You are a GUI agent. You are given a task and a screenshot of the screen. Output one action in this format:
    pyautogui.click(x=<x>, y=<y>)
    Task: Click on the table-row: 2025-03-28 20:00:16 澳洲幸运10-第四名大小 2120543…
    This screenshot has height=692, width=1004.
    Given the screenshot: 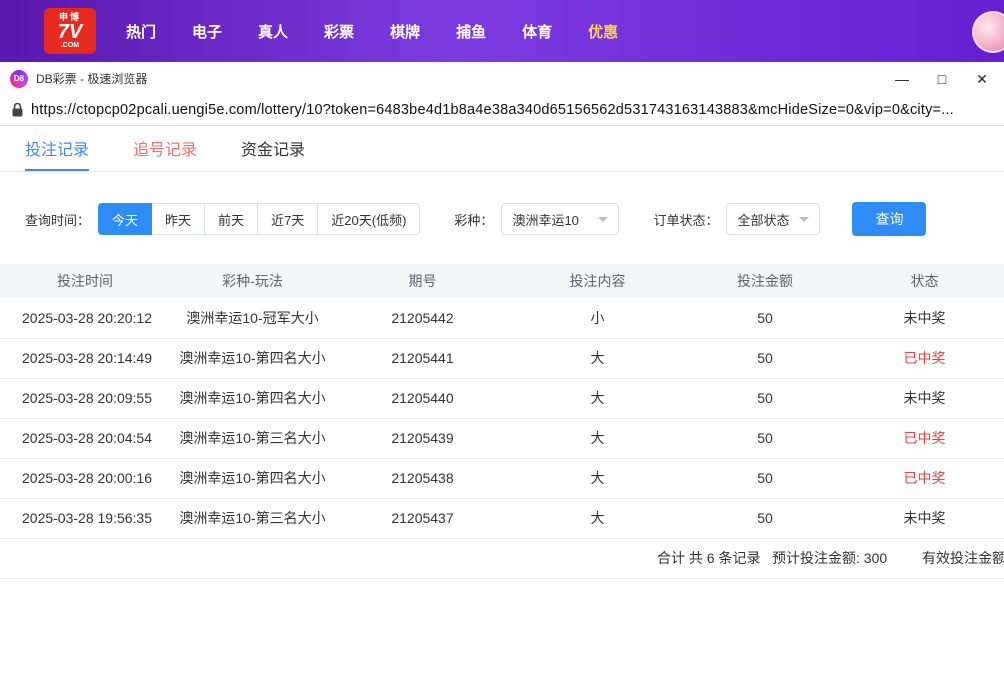 What is the action you would take?
    pyautogui.click(x=502, y=478)
    